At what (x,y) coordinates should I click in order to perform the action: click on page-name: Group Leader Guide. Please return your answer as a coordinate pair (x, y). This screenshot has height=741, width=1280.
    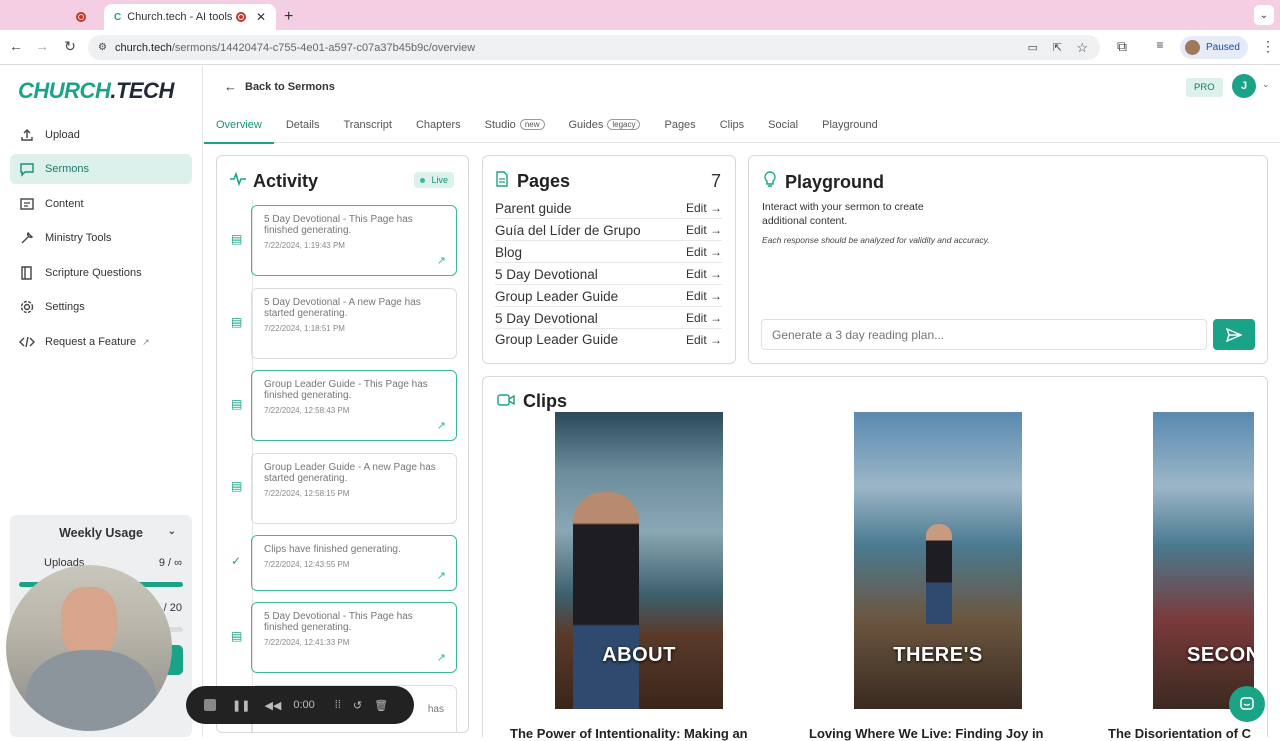
    Looking at the image, I should click on (557, 296).